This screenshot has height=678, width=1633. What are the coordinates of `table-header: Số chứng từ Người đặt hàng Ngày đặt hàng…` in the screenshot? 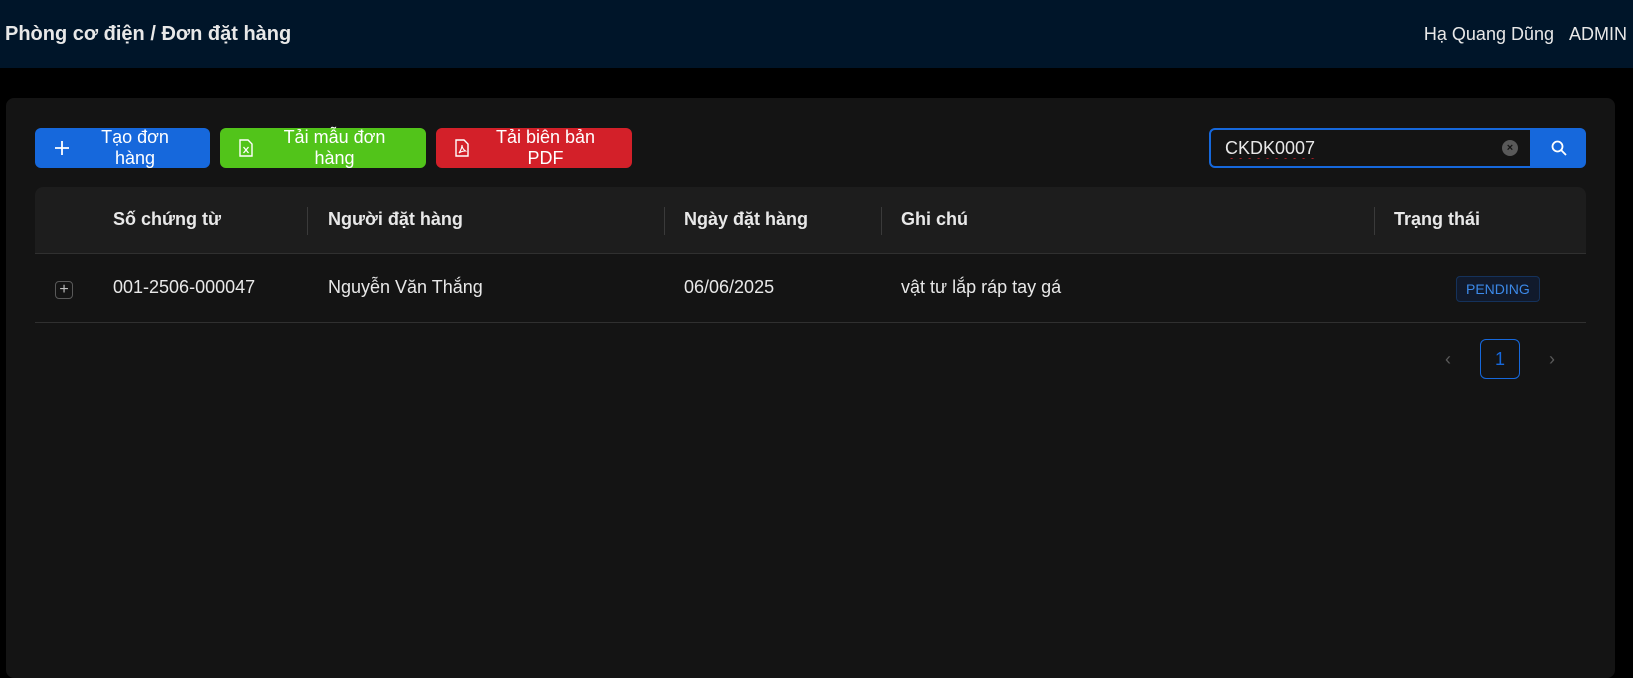 It's located at (810, 220).